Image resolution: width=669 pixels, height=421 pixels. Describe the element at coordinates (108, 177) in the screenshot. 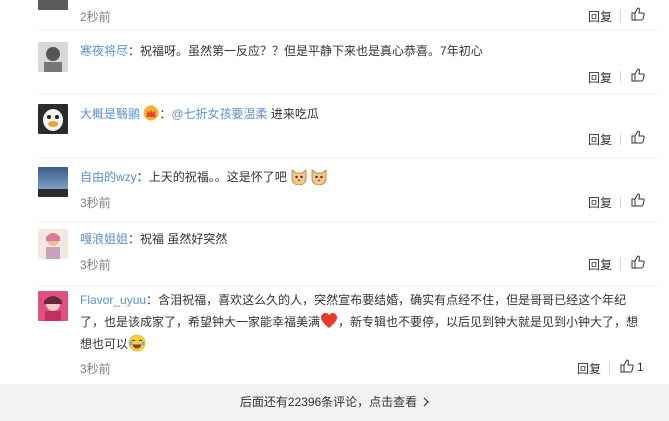

I see `username-link: 自由的wzy` at that location.